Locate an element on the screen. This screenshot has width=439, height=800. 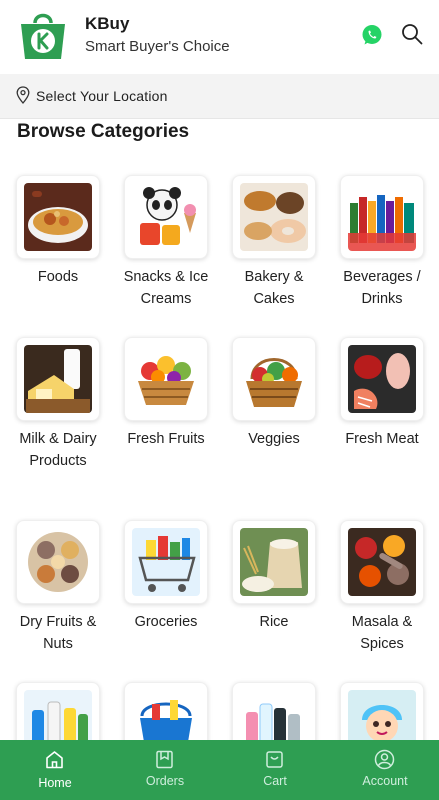
bottom-navigation: Home Orders Cart Account is located at coordinates (219, 770).